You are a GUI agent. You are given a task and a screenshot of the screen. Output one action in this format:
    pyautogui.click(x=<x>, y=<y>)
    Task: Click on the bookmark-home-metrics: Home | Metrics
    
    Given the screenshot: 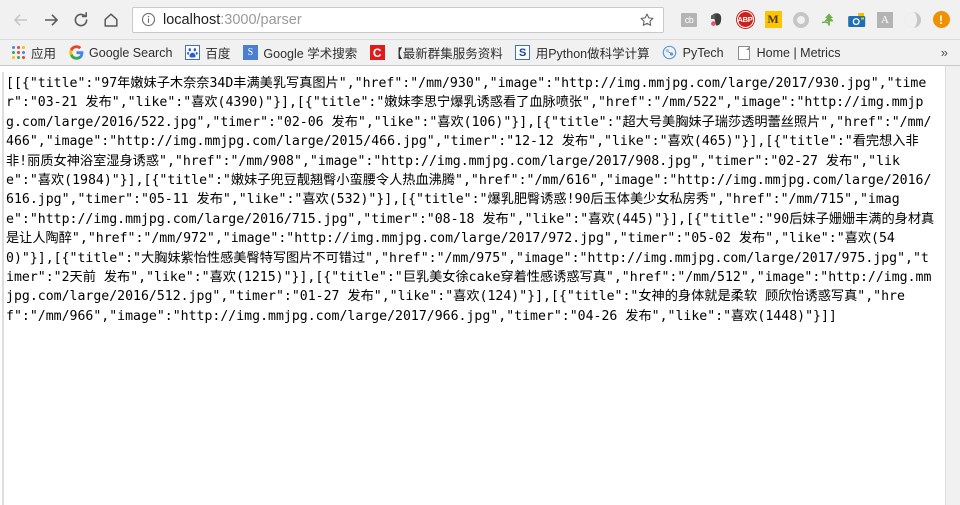 What is the action you would take?
    pyautogui.click(x=788, y=53)
    